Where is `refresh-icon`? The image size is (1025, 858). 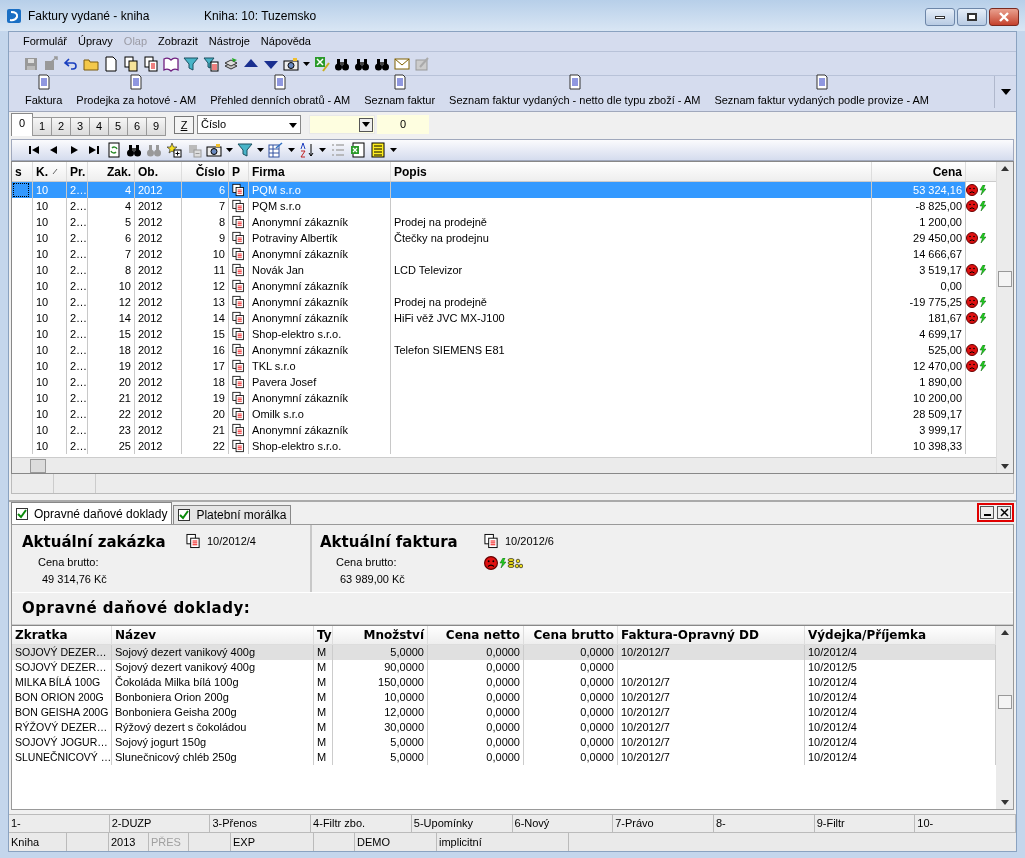 refresh-icon is located at coordinates (114, 150).